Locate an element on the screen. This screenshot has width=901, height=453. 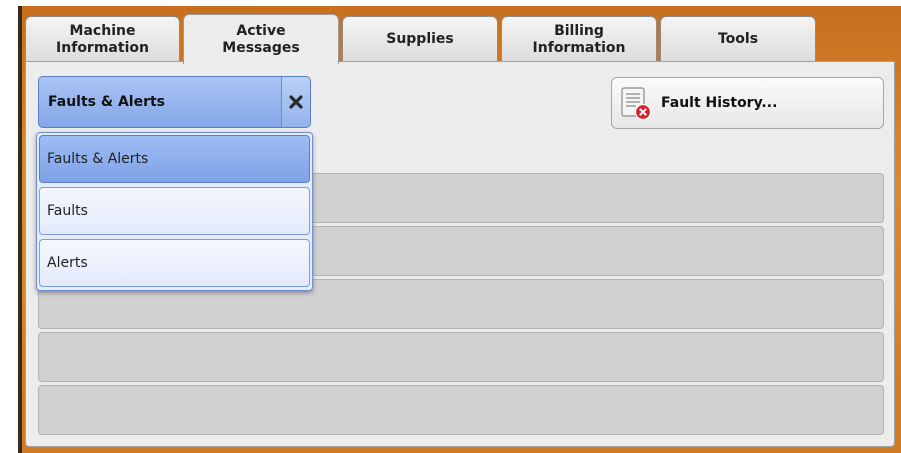
tab-label: Machine Information is located at coordinates (102, 39).